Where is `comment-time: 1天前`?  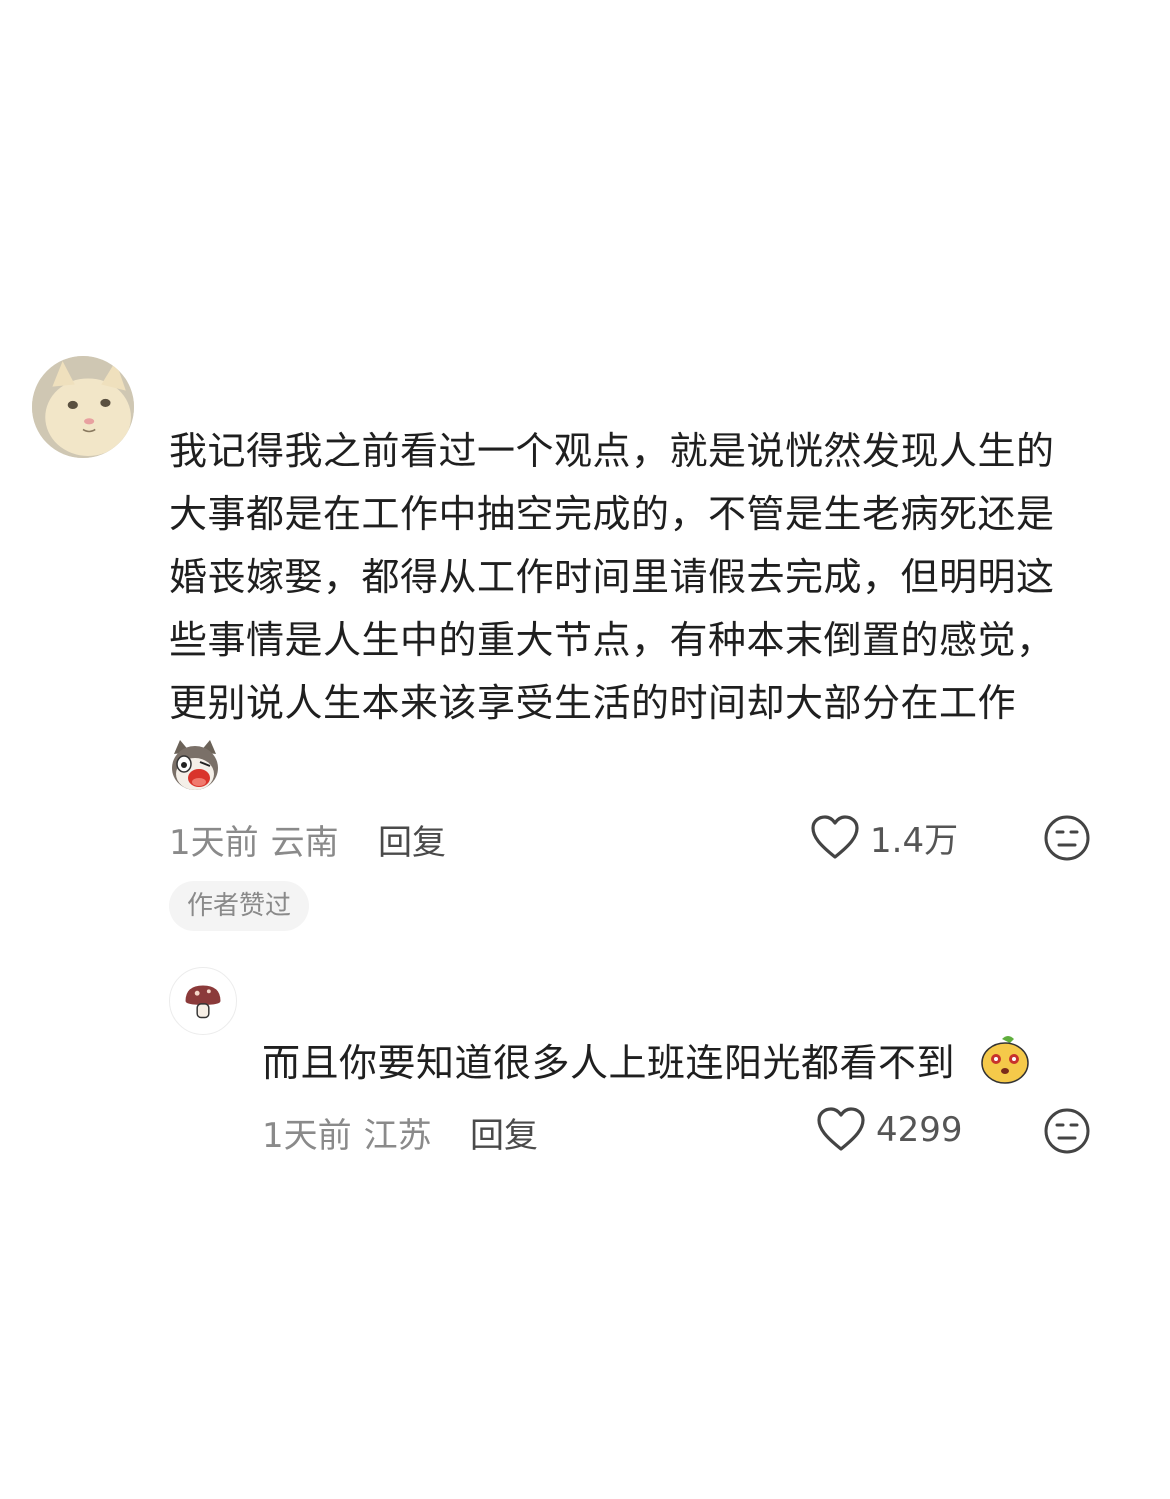 comment-time: 1天前 is located at coordinates (214, 843).